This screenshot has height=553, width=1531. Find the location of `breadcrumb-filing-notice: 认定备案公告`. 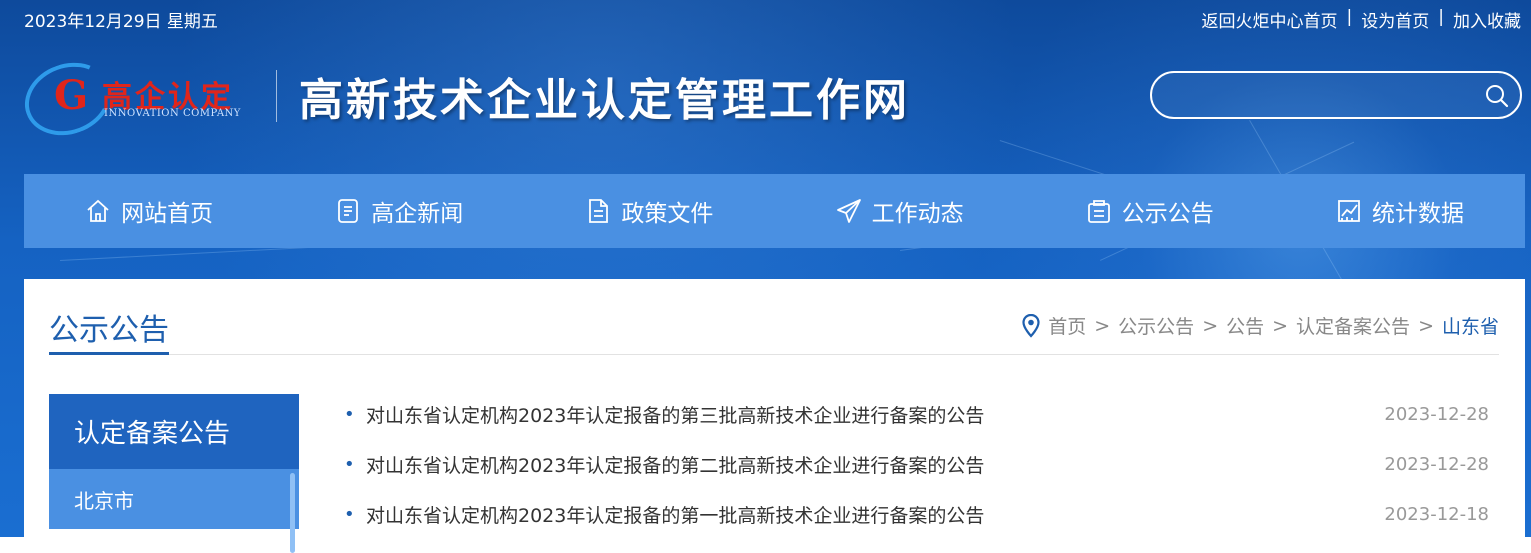

breadcrumb-filing-notice: 认定备案公告 is located at coordinates (1353, 325).